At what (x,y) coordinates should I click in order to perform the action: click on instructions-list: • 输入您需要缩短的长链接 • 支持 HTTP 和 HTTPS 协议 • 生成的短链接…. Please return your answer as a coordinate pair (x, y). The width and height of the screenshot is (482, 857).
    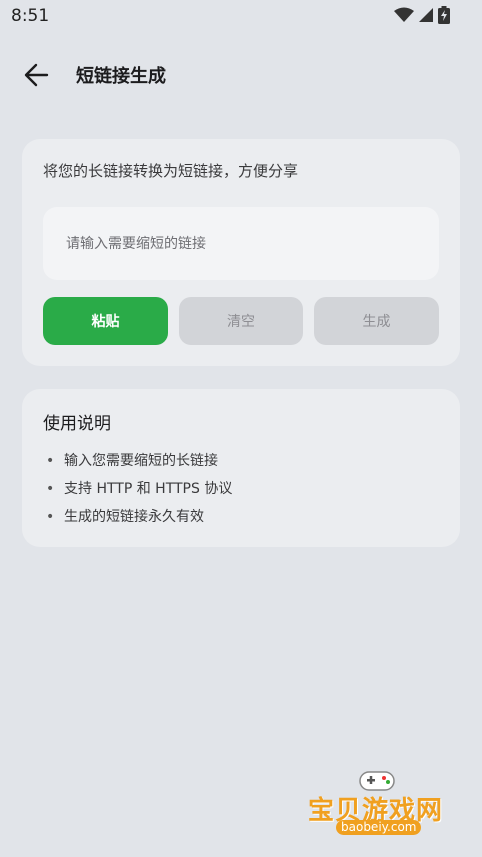
    Looking at the image, I should click on (139, 492).